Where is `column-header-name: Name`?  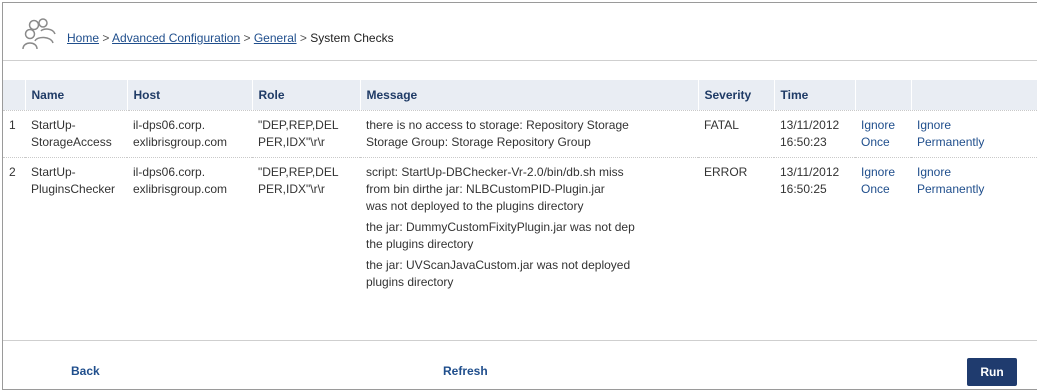 column-header-name: Name is located at coordinates (76, 95).